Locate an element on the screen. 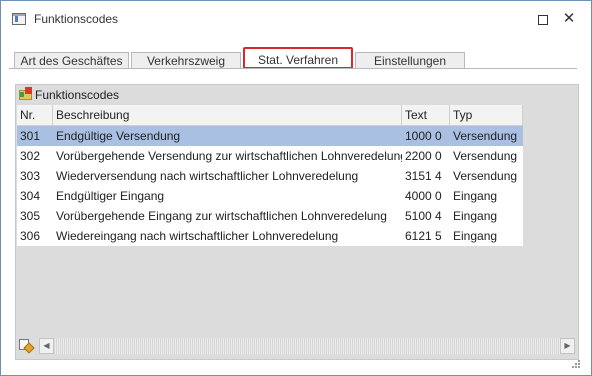 This screenshot has width=592, height=376. cell-text: 3151 4 is located at coordinates (423, 176).